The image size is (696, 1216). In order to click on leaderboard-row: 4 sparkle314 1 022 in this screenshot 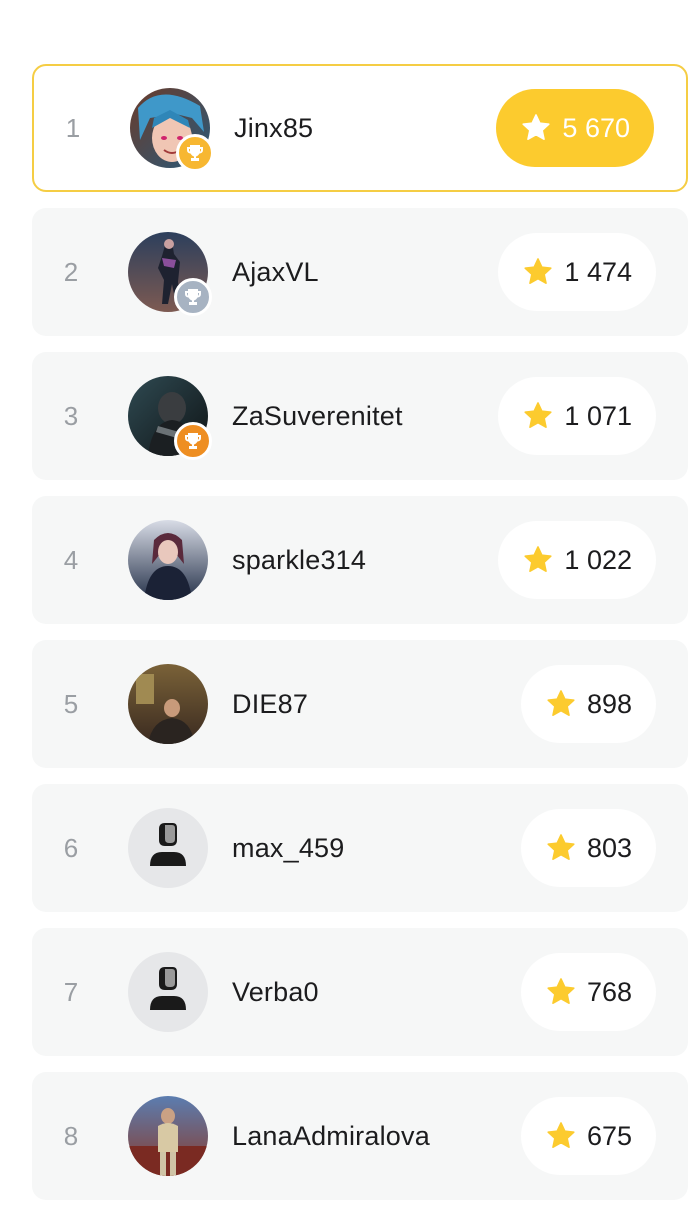, I will do `click(360, 560)`.